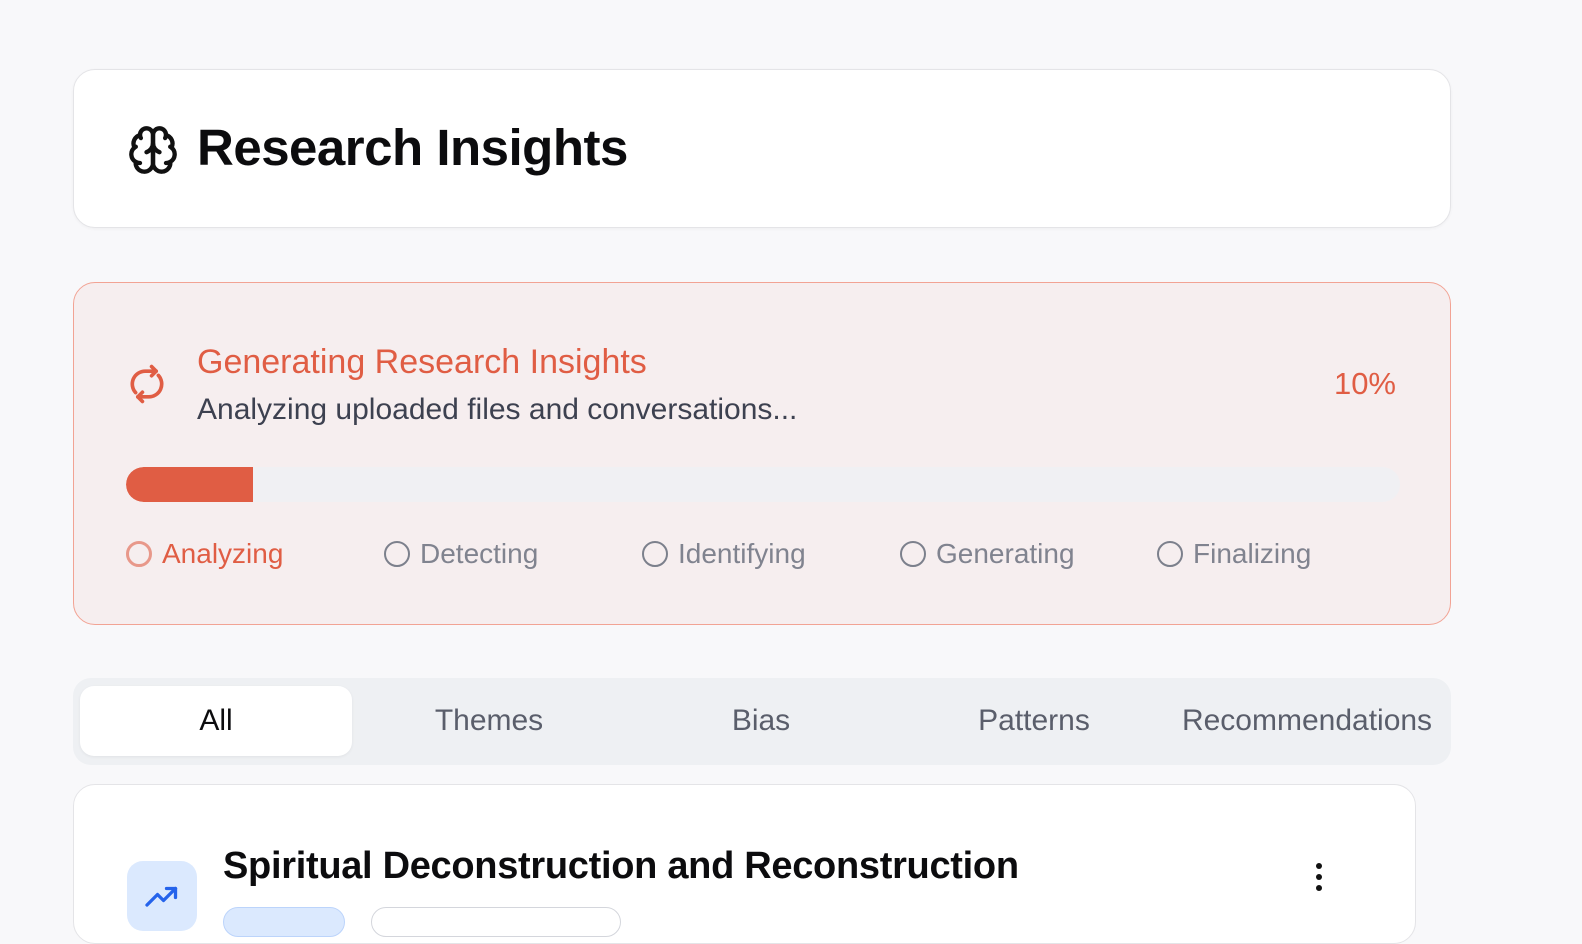 This screenshot has width=1582, height=944. I want to click on insight-tabs: All Themes Bias Patterns Recommendations, so click(762, 721).